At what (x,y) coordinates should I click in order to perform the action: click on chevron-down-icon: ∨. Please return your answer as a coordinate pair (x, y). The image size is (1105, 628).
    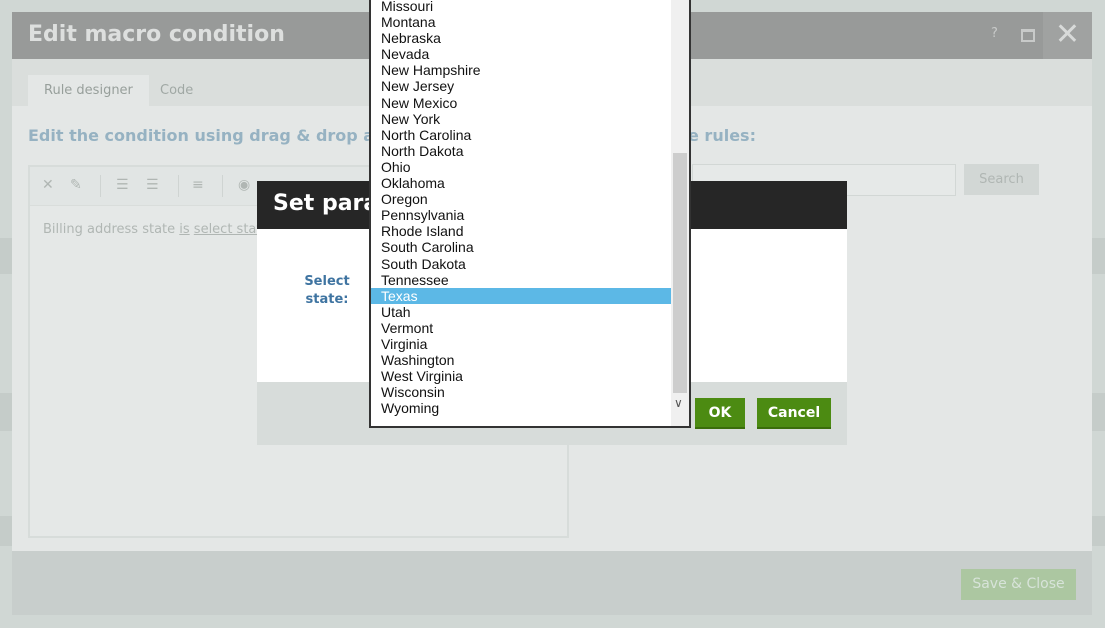
    Looking at the image, I should click on (678, 403).